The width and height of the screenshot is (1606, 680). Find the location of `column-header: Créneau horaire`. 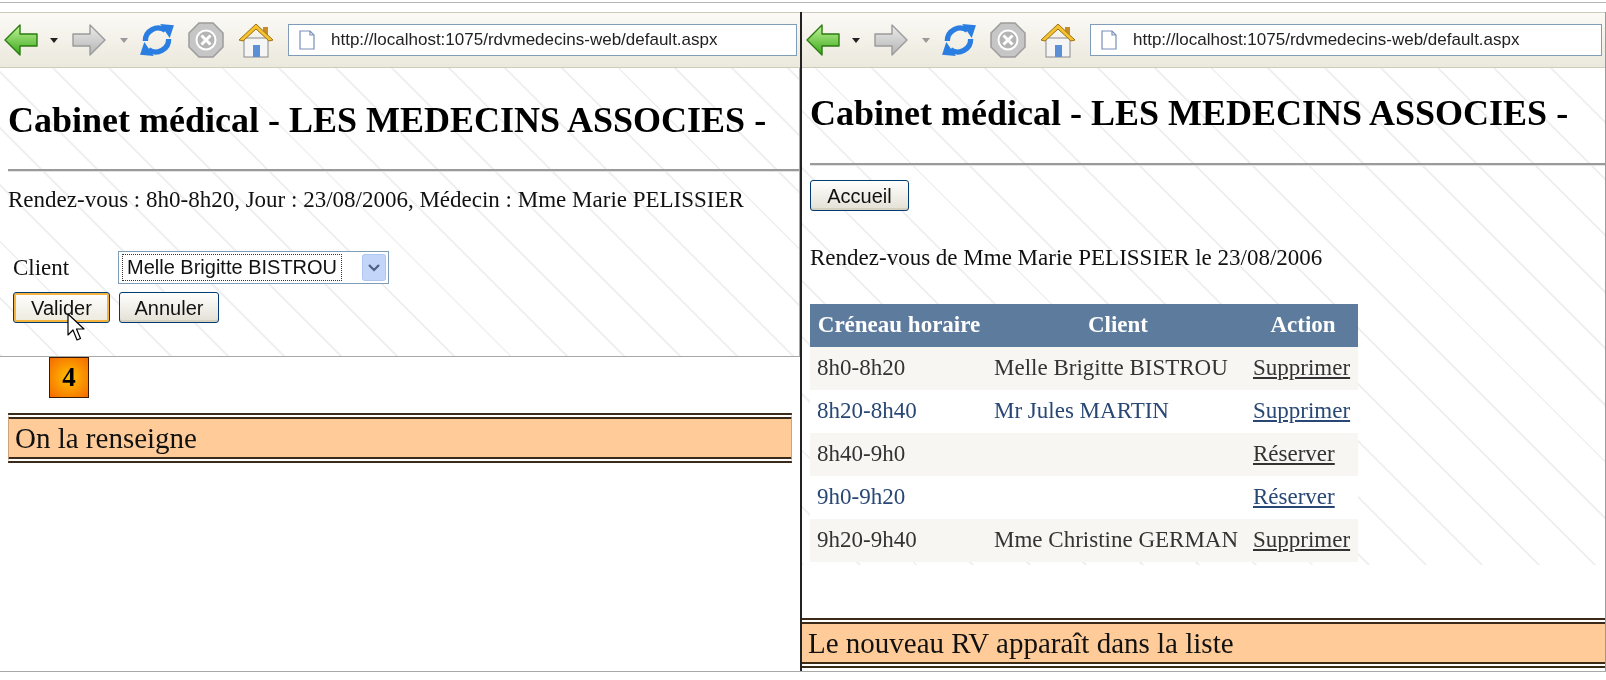

column-header: Créneau horaire is located at coordinates (899, 325).